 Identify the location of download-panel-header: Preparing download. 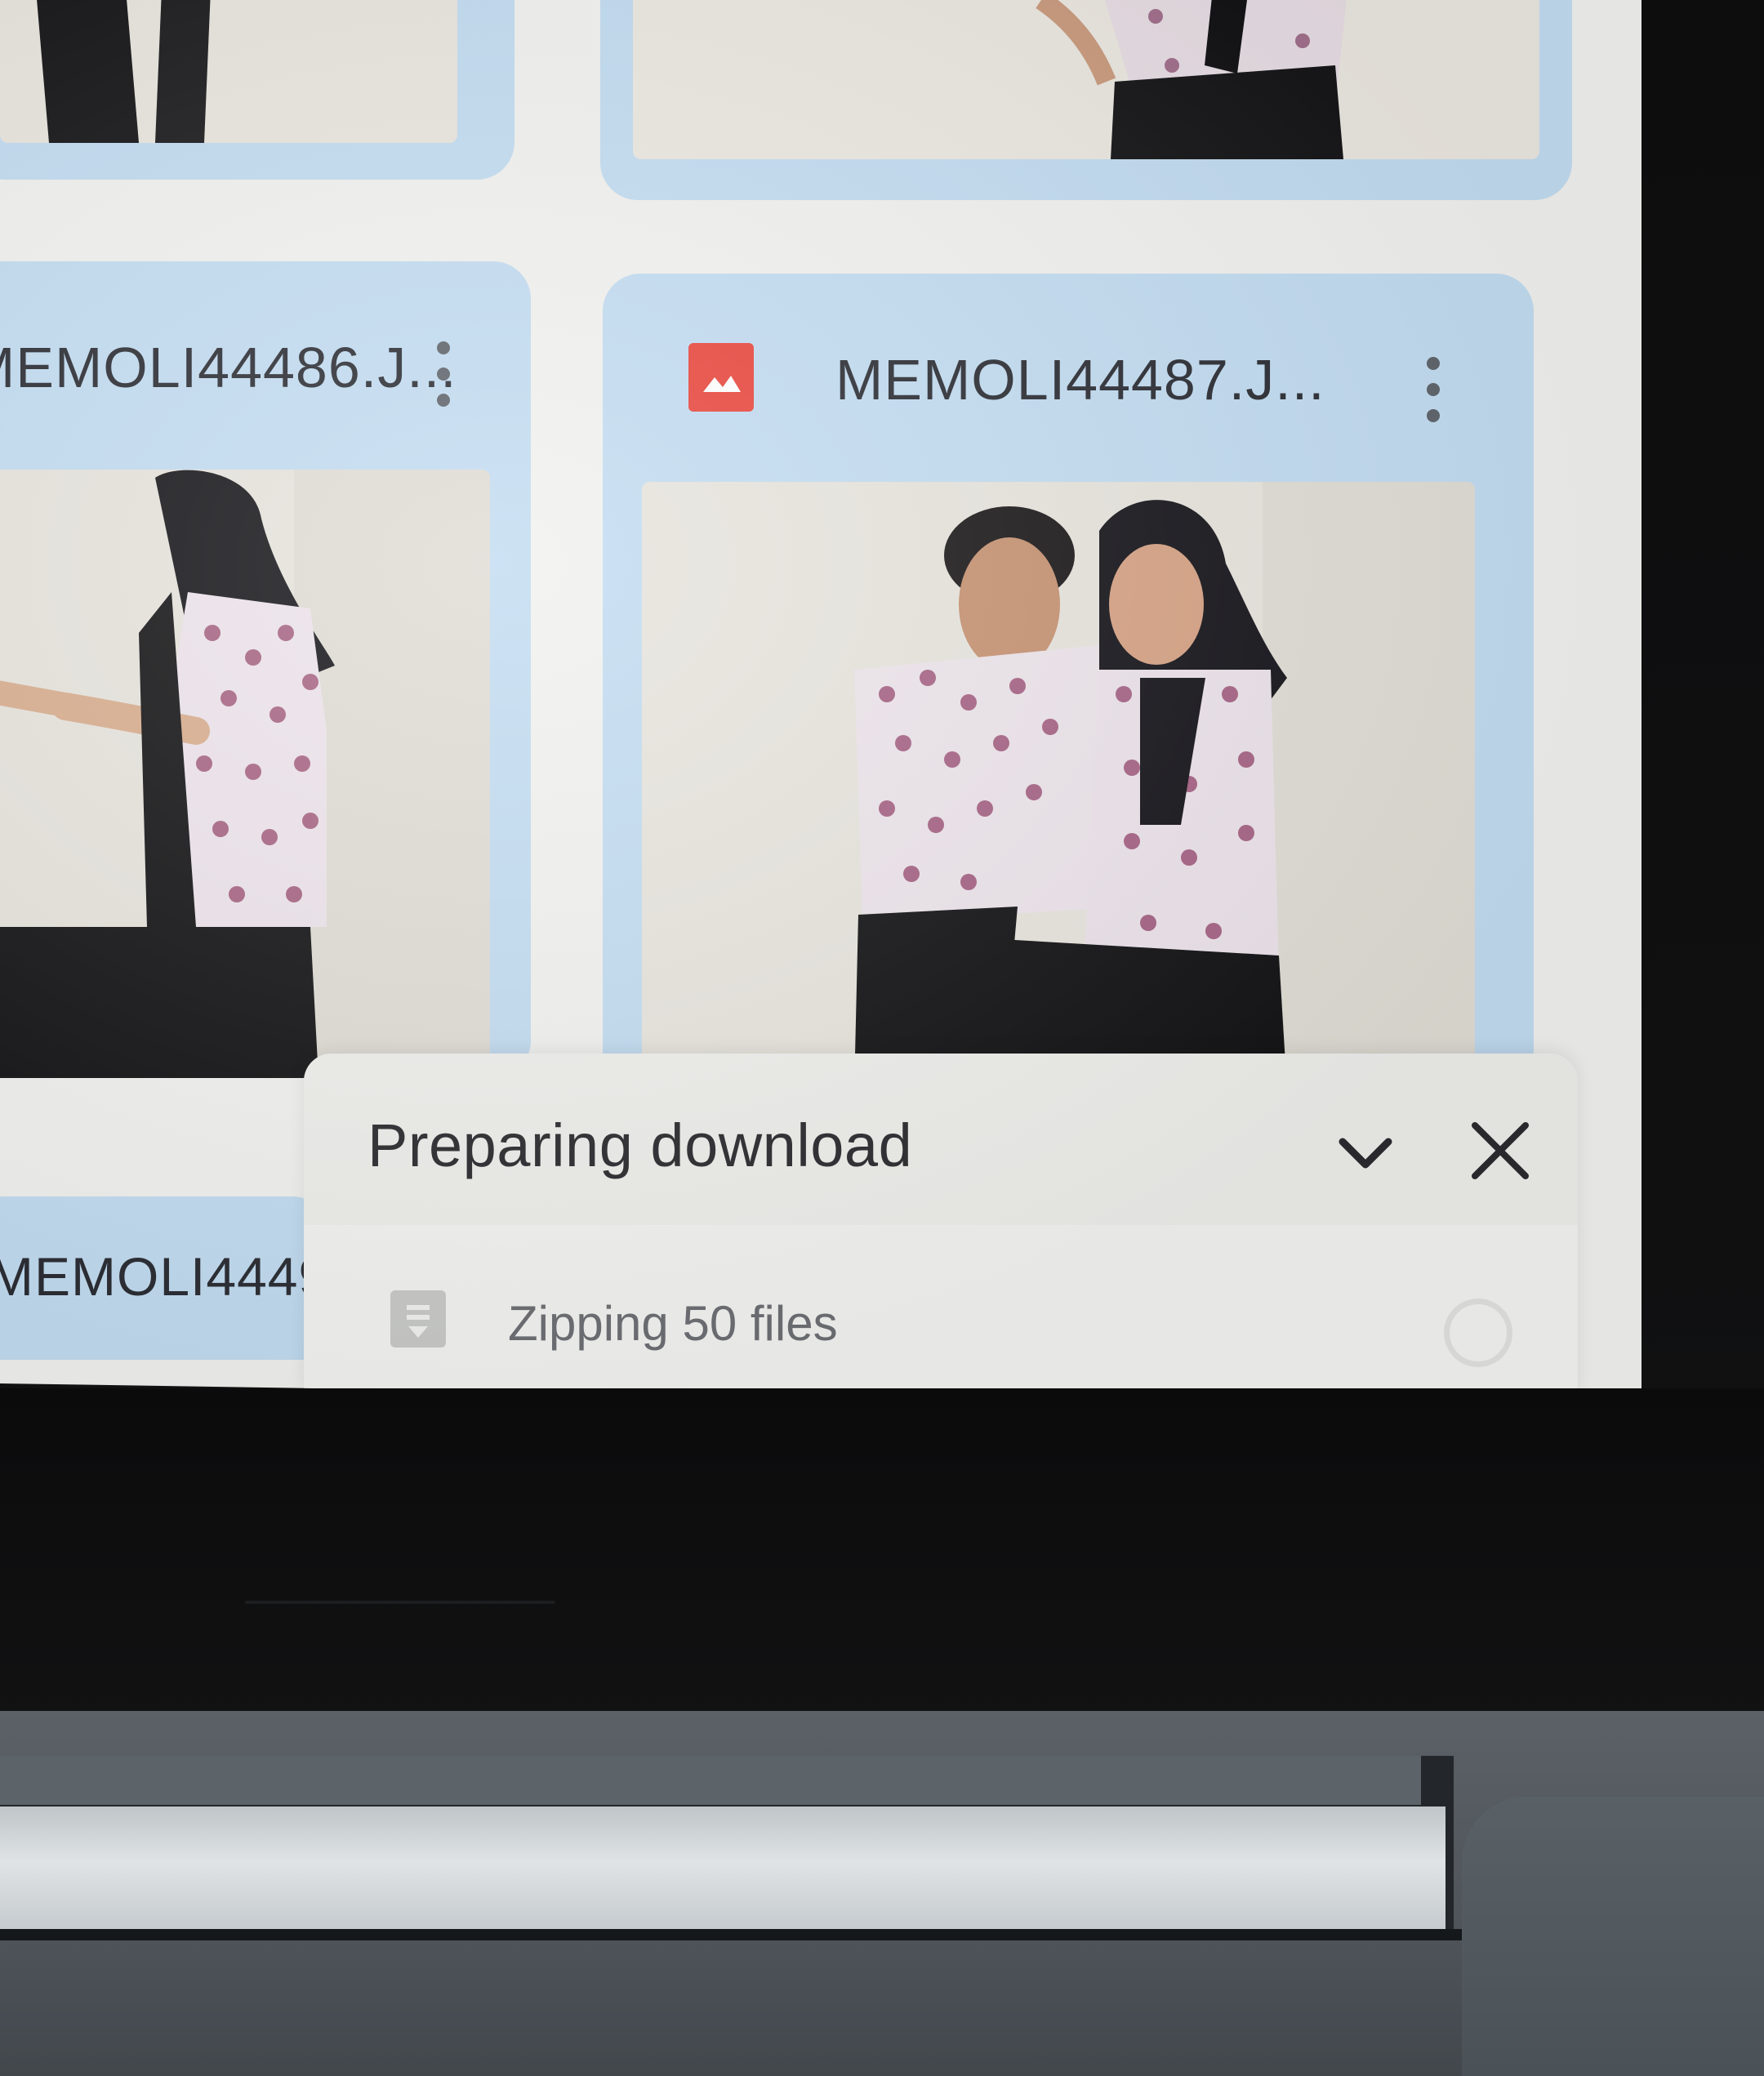
(941, 1139).